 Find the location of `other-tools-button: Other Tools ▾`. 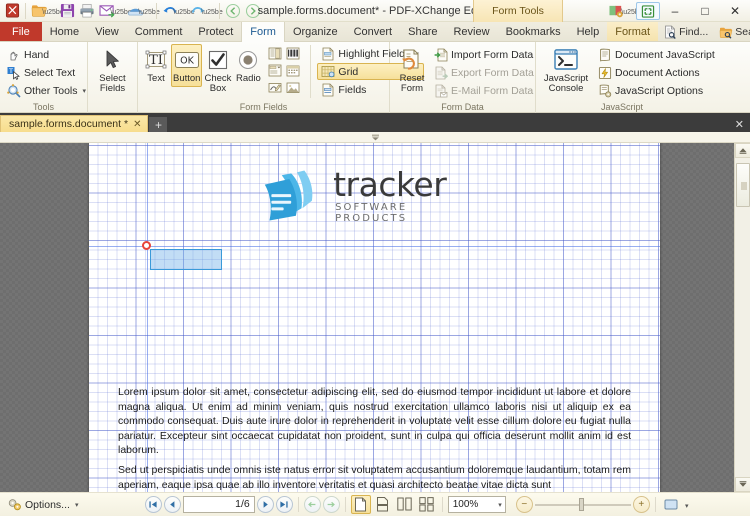

other-tools-button: Other Tools ▾ is located at coordinates (47, 90).